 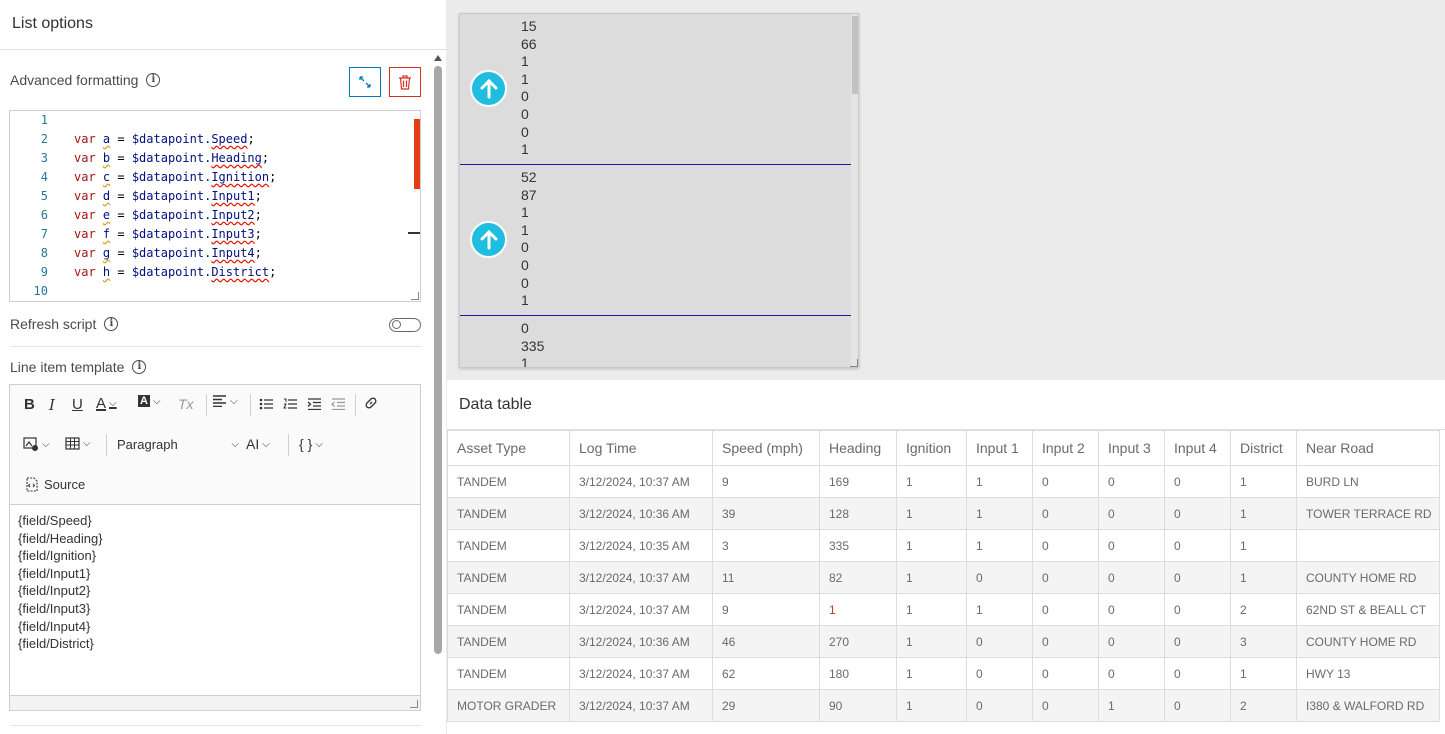 I want to click on align-button: ⌵, so click(x=225, y=401).